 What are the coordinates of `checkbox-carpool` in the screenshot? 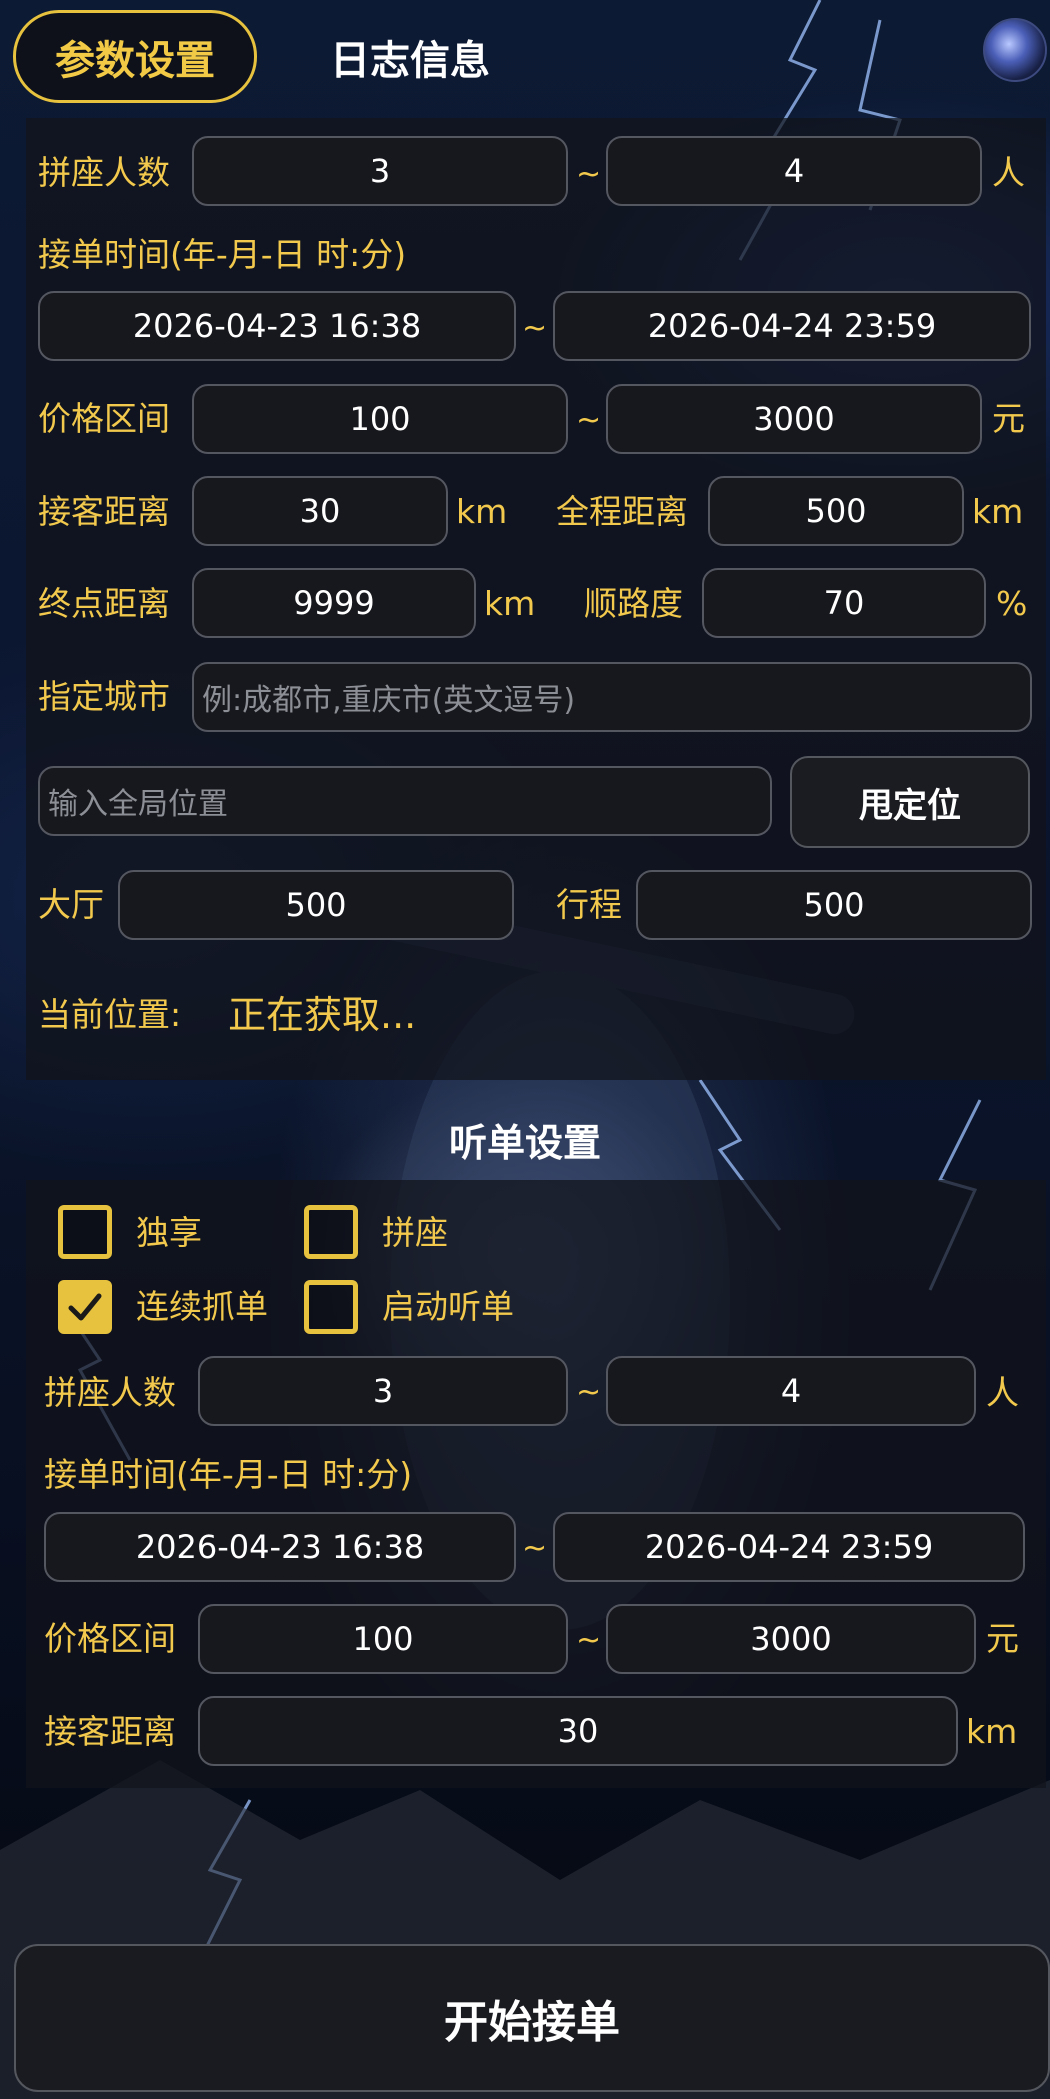 It's located at (331, 1232).